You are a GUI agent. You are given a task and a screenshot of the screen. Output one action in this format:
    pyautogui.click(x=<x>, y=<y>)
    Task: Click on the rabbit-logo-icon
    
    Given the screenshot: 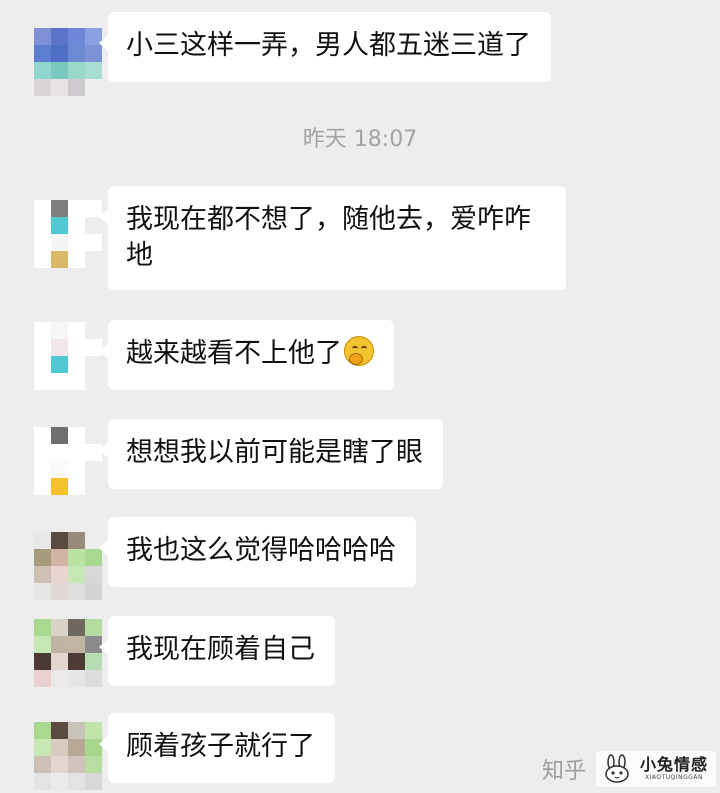 What is the action you would take?
    pyautogui.click(x=617, y=768)
    